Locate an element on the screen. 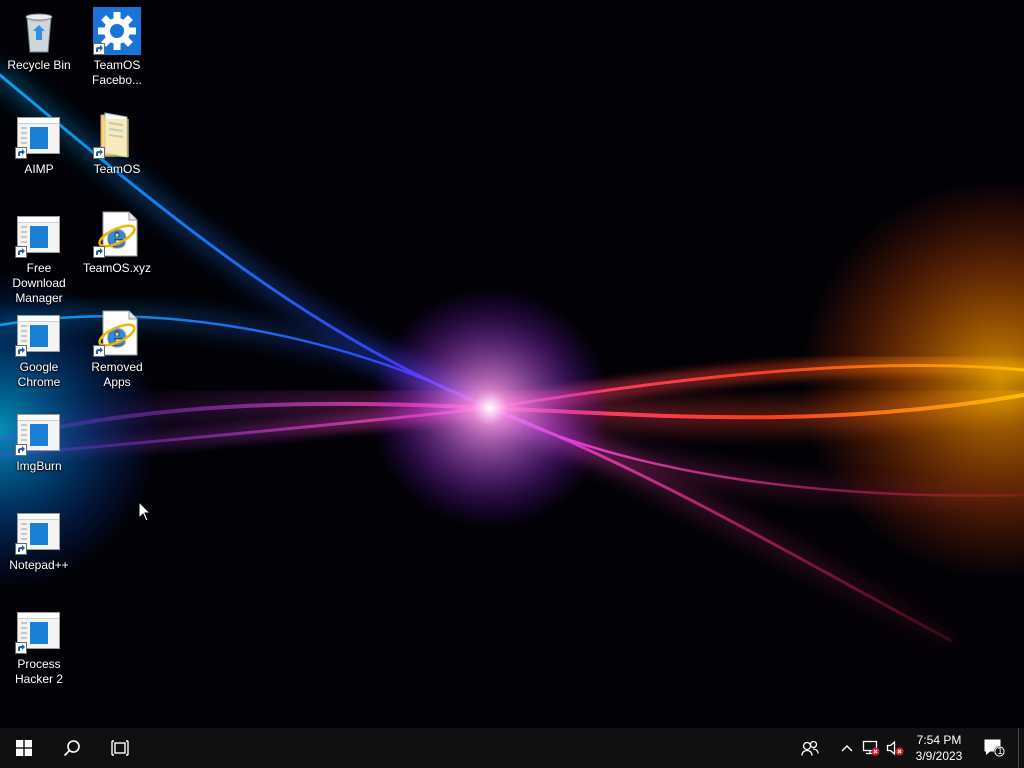 This screenshot has width=1024, height=768. desktop-icon-label: TeamOS.xyz is located at coordinates (116, 268).